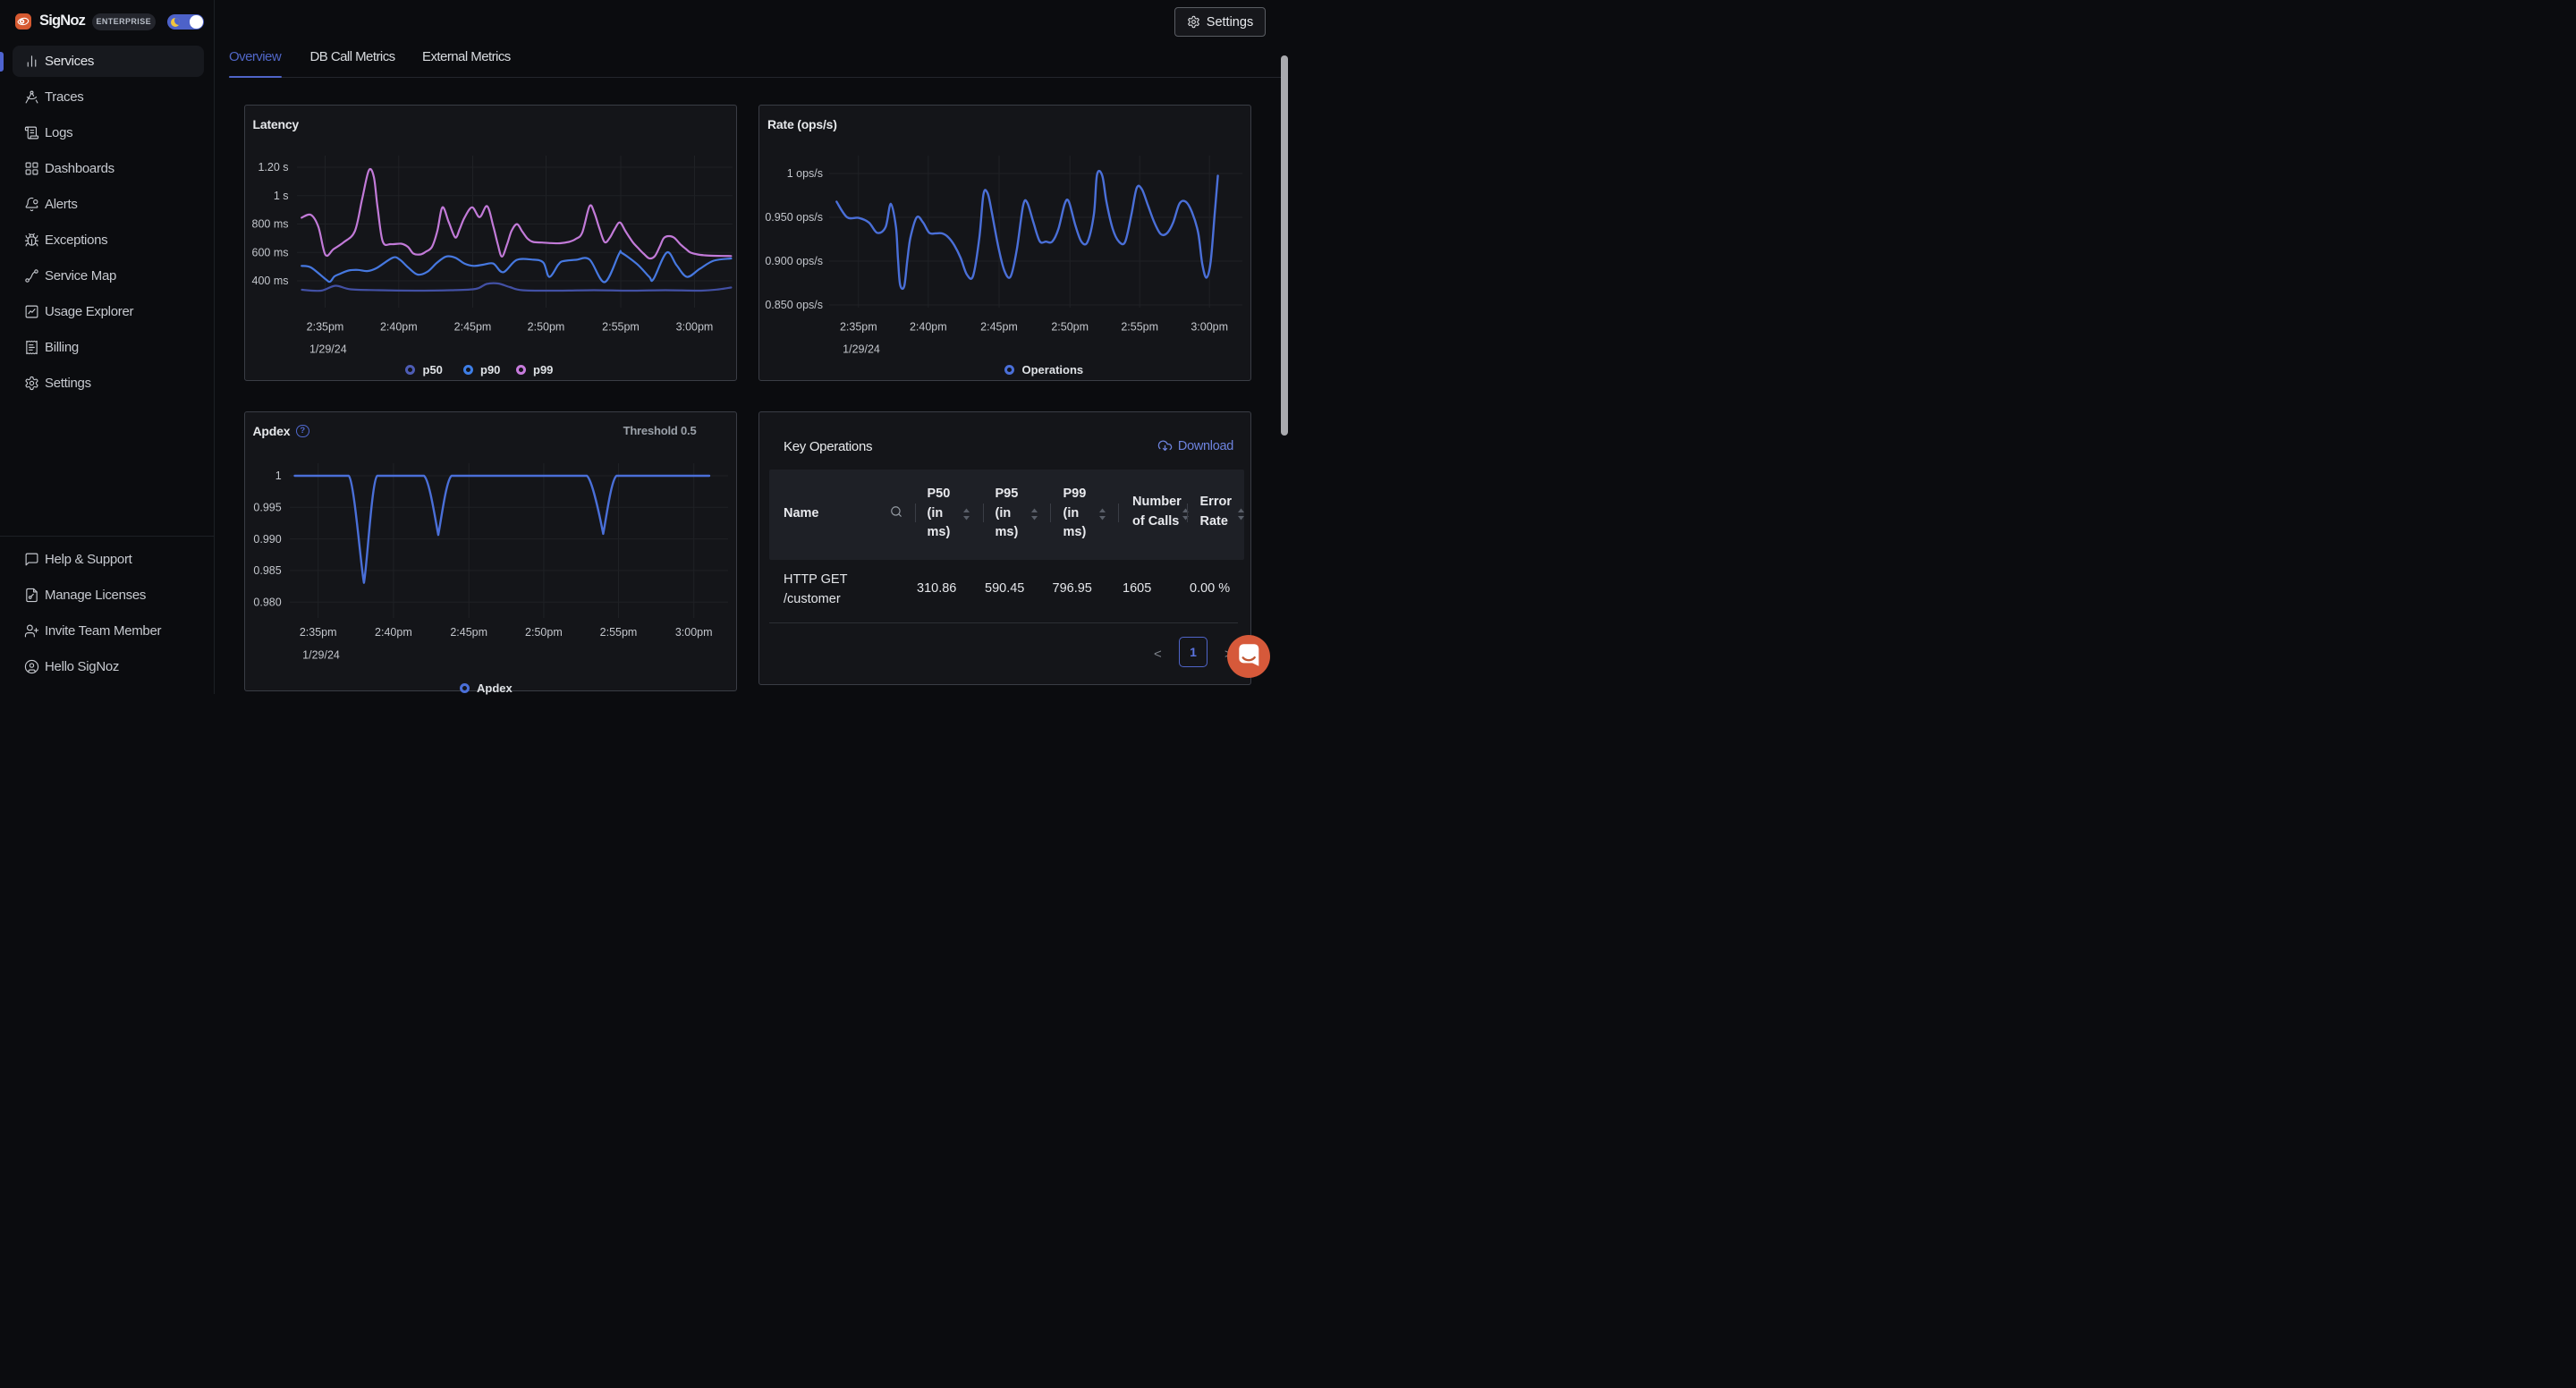  What do you see at coordinates (267, 539) in the screenshot?
I see `svg-text: 0.990` at bounding box center [267, 539].